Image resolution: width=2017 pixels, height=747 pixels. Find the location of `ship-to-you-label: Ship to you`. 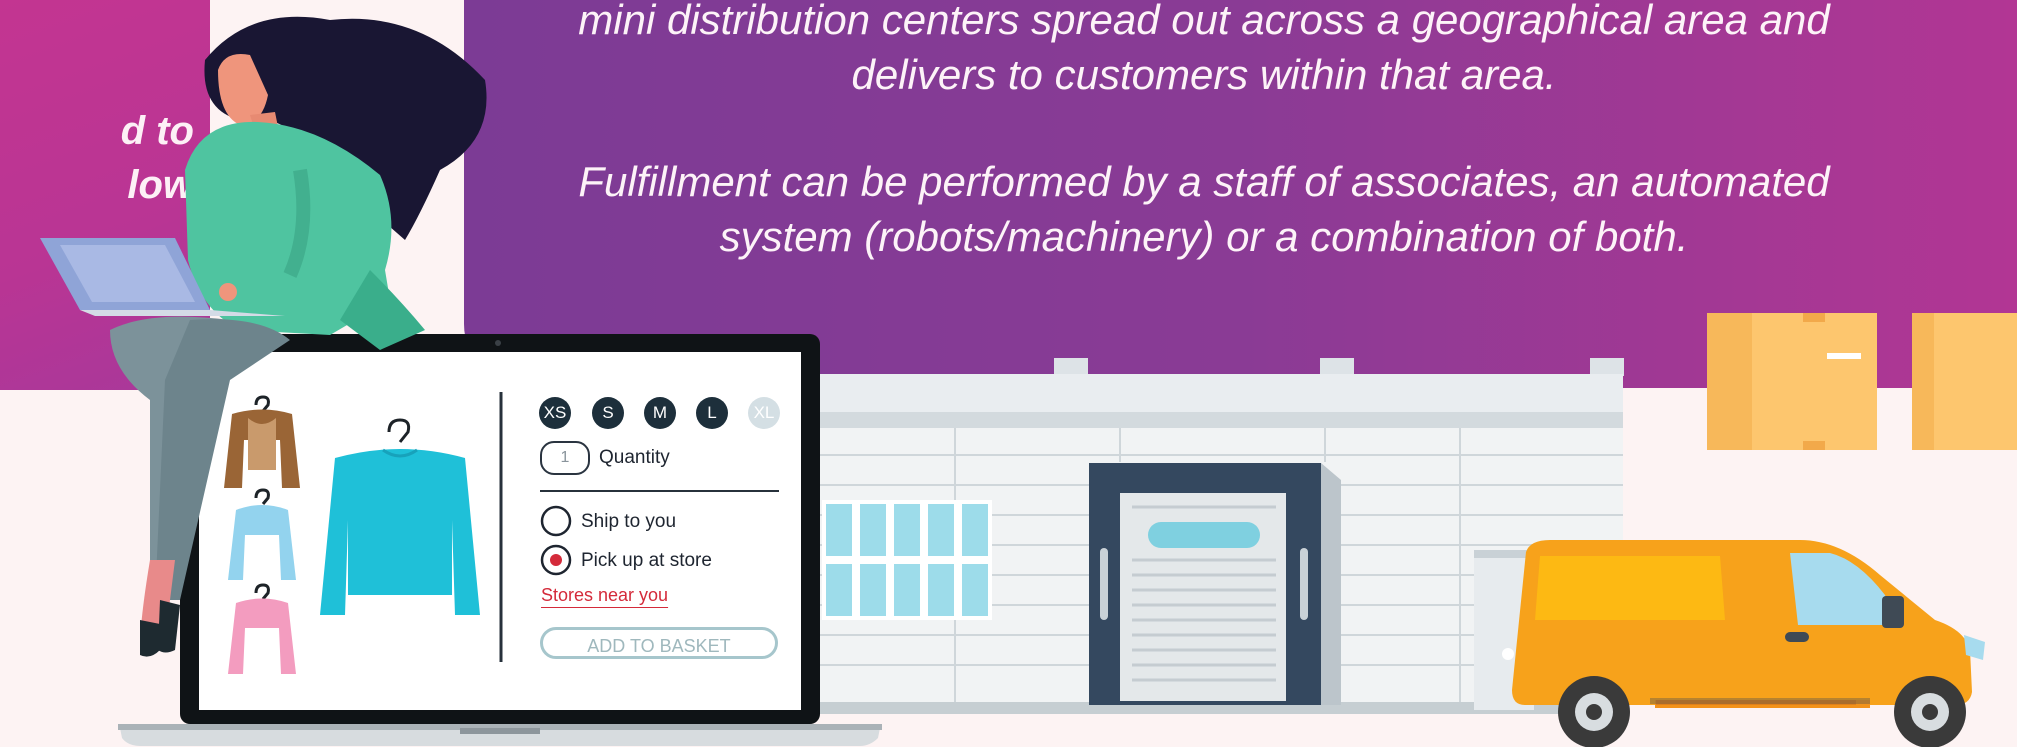

ship-to-you-label: Ship to you is located at coordinates (628, 522).